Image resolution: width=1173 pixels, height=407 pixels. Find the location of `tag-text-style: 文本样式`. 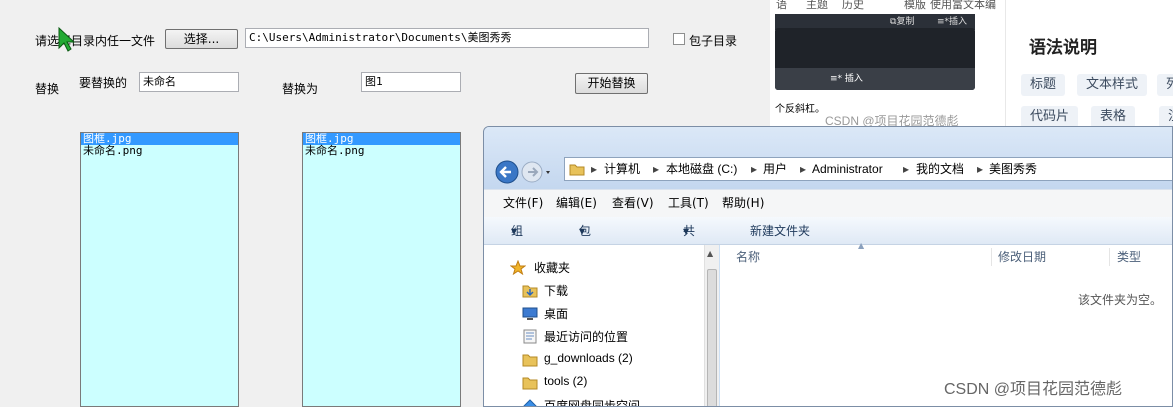

tag-text-style: 文本样式 is located at coordinates (1112, 85).